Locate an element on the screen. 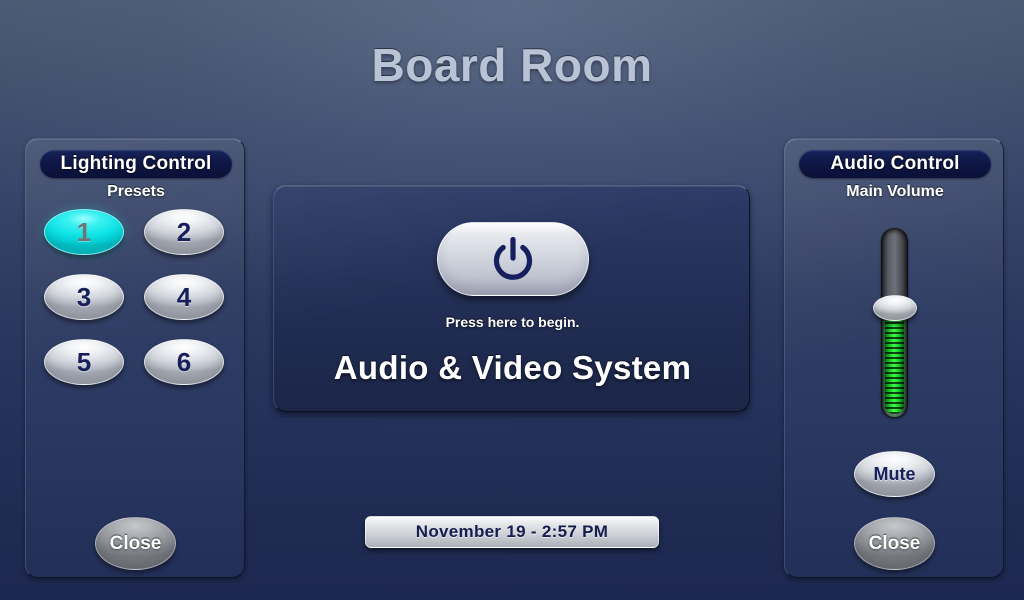  power-button is located at coordinates (513, 259).